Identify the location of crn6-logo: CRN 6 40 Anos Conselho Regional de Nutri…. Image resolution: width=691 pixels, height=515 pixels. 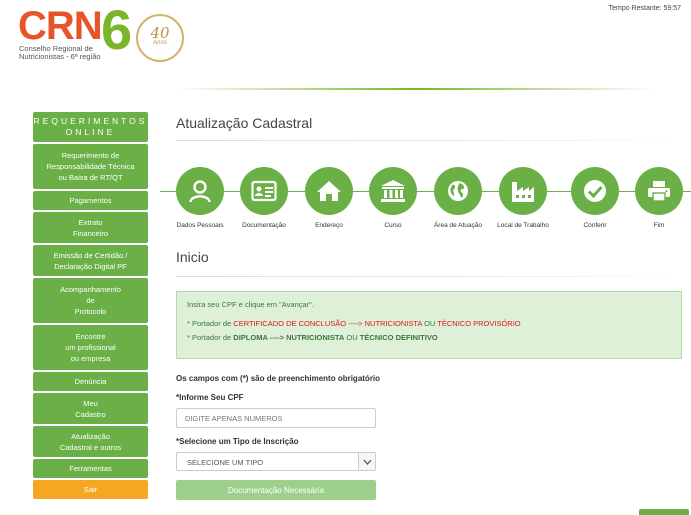
(105, 35).